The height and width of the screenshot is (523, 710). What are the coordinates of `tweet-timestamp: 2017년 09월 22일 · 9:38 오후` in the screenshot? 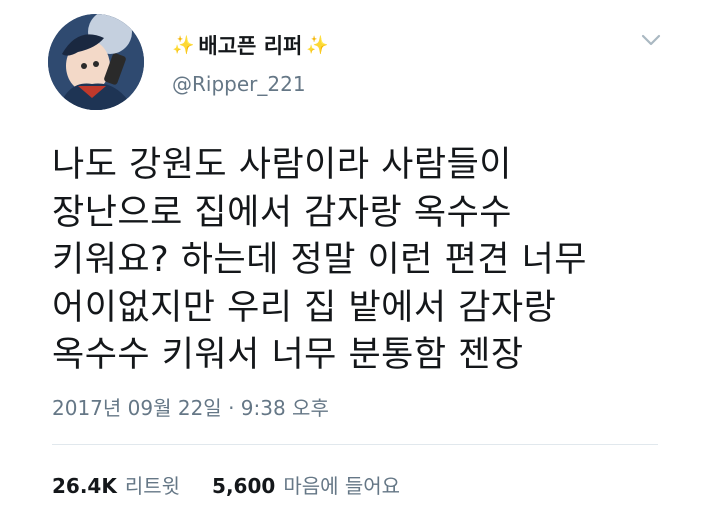 It's located at (190, 406).